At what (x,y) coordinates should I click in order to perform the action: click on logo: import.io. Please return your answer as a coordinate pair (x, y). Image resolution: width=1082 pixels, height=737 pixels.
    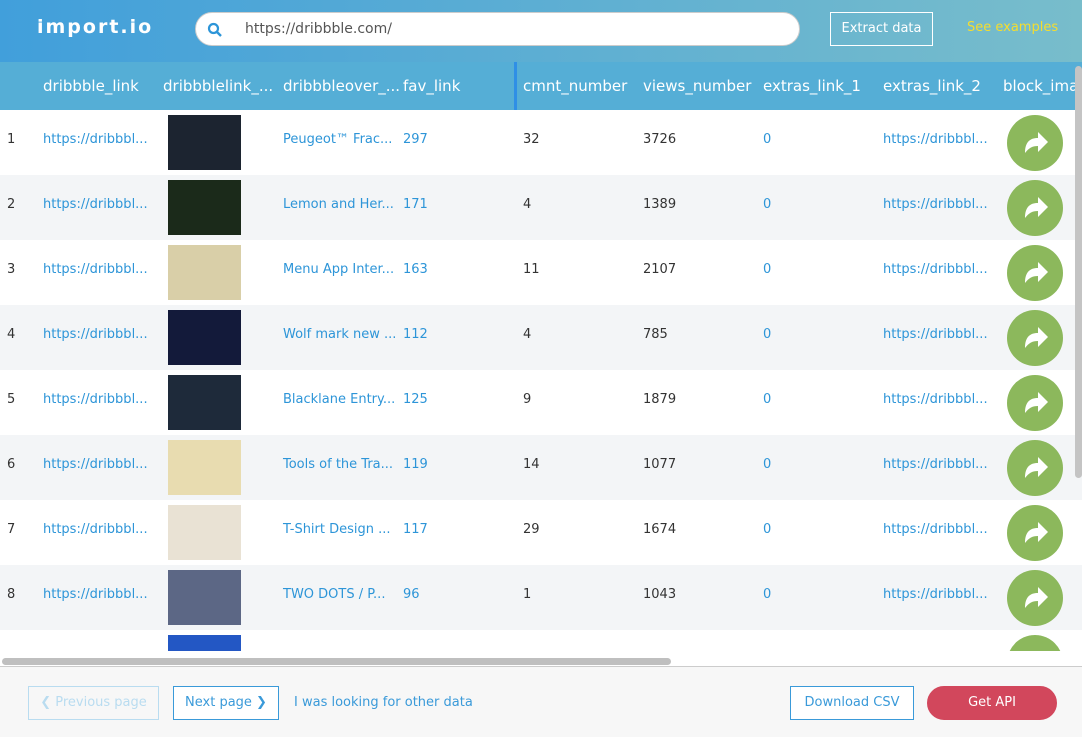
    Looking at the image, I should click on (95, 27).